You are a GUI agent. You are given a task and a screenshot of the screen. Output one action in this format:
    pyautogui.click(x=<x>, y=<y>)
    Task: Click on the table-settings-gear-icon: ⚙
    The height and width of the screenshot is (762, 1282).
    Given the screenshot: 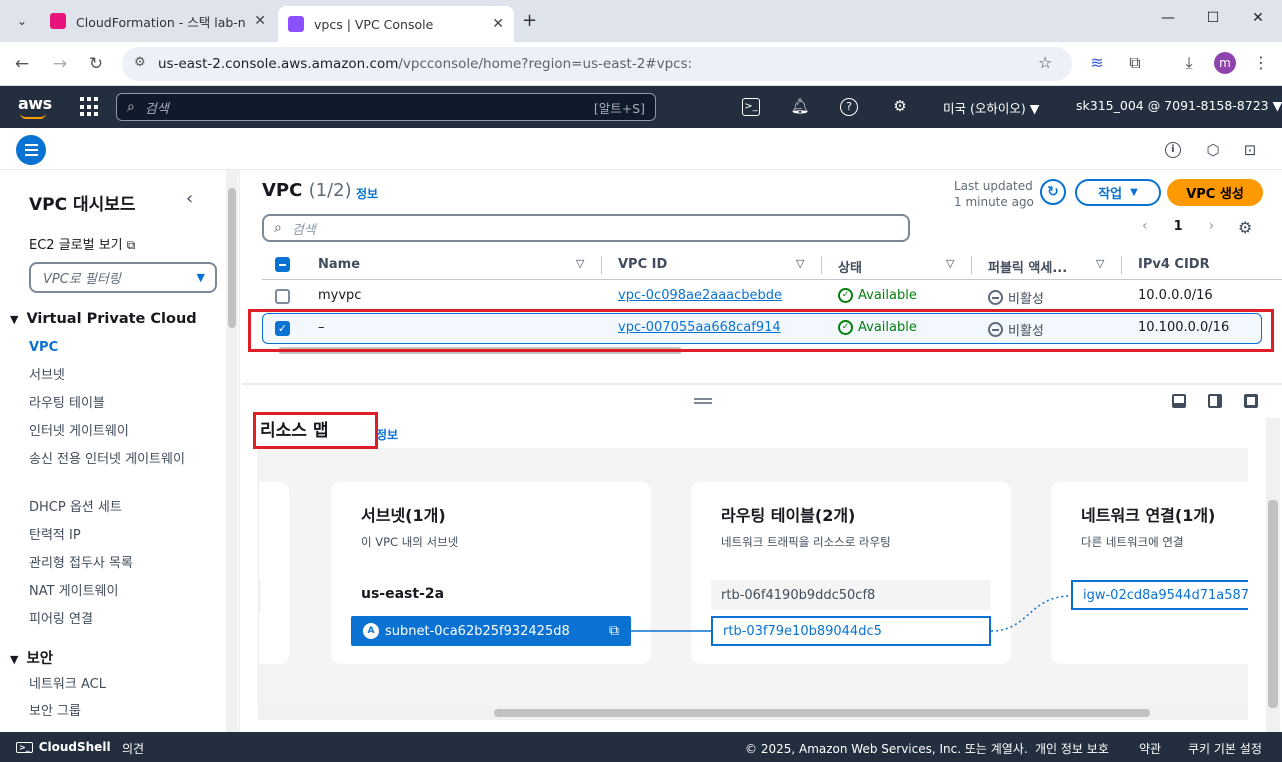 What is the action you would take?
    pyautogui.click(x=1245, y=227)
    